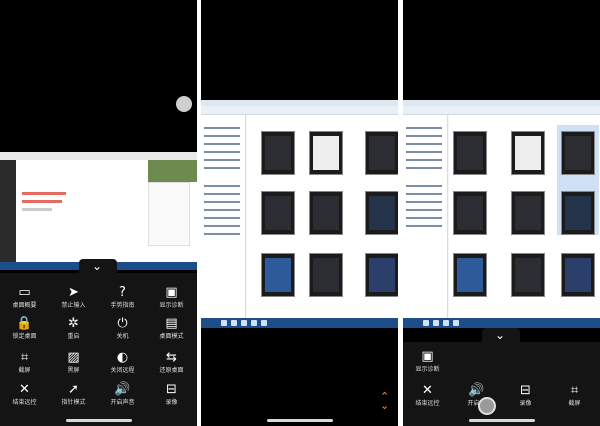  What do you see at coordinates (171, 323) in the screenshot?
I see `desktop-mode-icon: ▤` at bounding box center [171, 323].